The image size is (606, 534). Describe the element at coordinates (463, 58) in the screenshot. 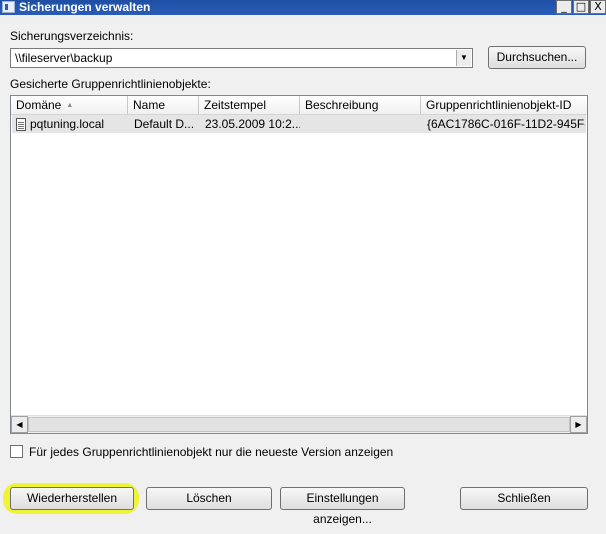

I see `chevron-down-icon: ▼` at that location.